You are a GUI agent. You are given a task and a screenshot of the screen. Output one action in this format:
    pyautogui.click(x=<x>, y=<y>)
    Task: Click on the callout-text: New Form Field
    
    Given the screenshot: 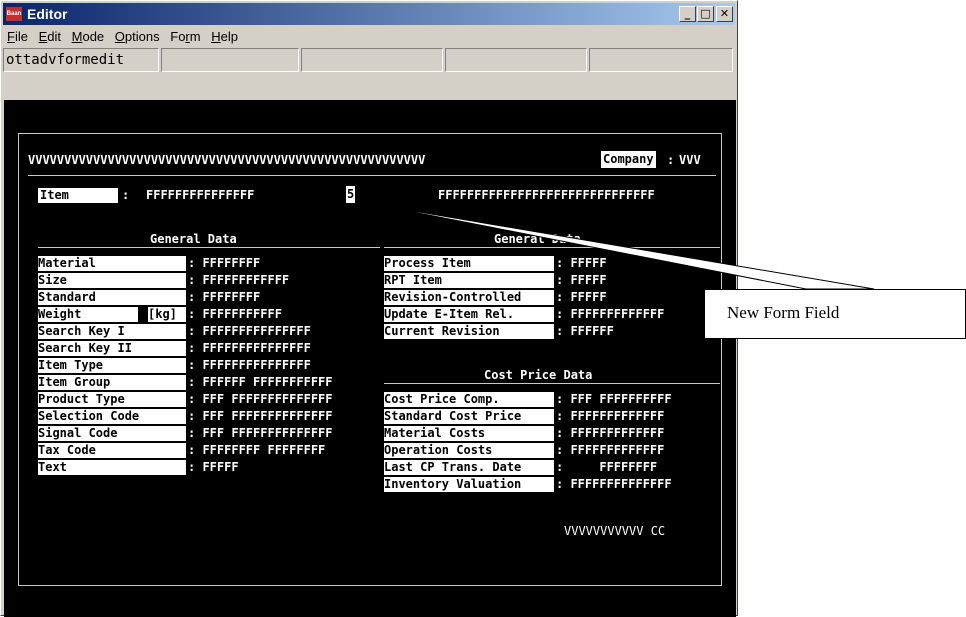 What is the action you would take?
    pyautogui.click(x=783, y=312)
    